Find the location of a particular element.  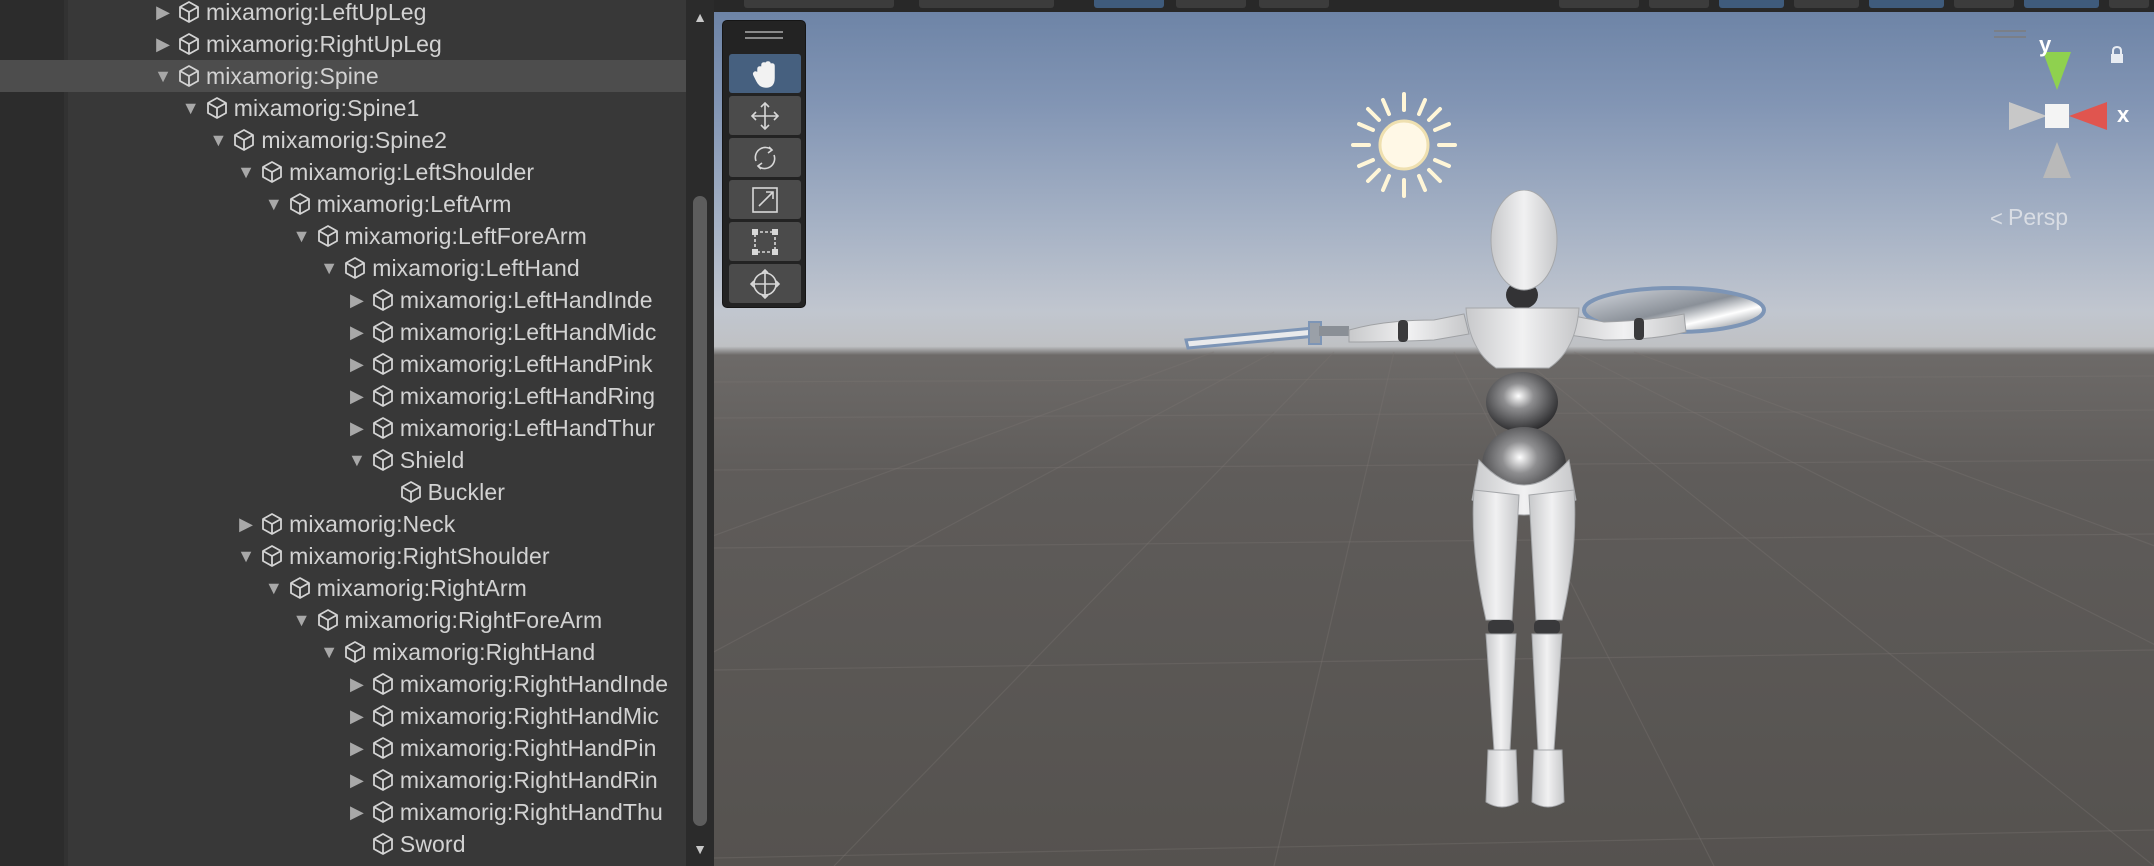

hierarchy-row: Buckler is located at coordinates (343, 492).